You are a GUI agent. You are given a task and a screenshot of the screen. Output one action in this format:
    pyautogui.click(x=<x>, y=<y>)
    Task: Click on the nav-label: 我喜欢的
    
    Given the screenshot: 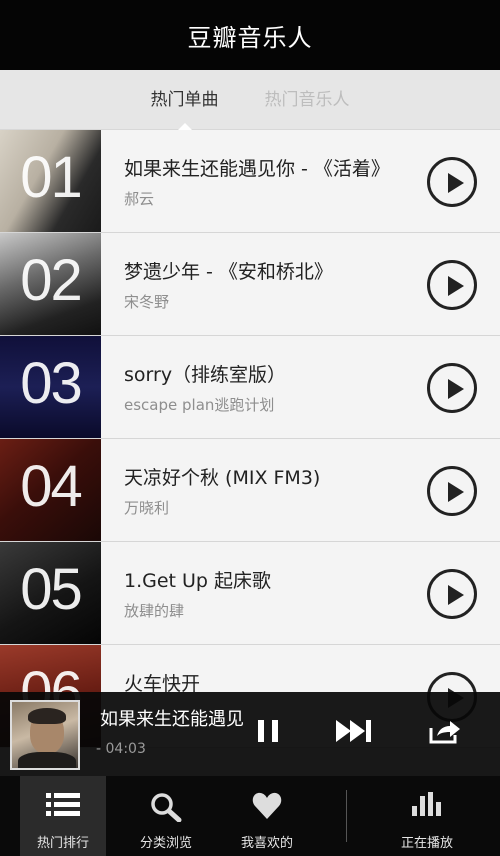 What is the action you would take?
    pyautogui.click(x=266, y=843)
    